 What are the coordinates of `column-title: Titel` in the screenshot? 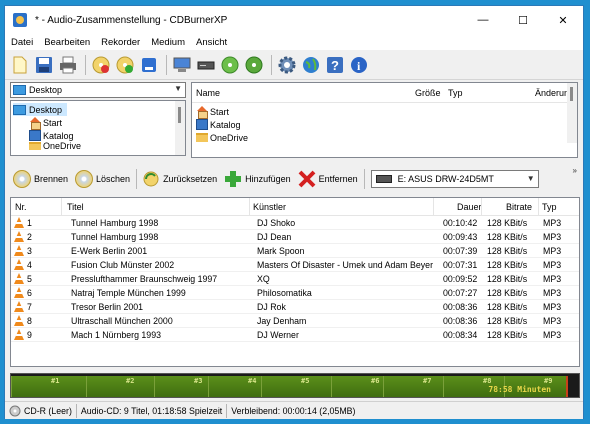 It's located at (75, 207).